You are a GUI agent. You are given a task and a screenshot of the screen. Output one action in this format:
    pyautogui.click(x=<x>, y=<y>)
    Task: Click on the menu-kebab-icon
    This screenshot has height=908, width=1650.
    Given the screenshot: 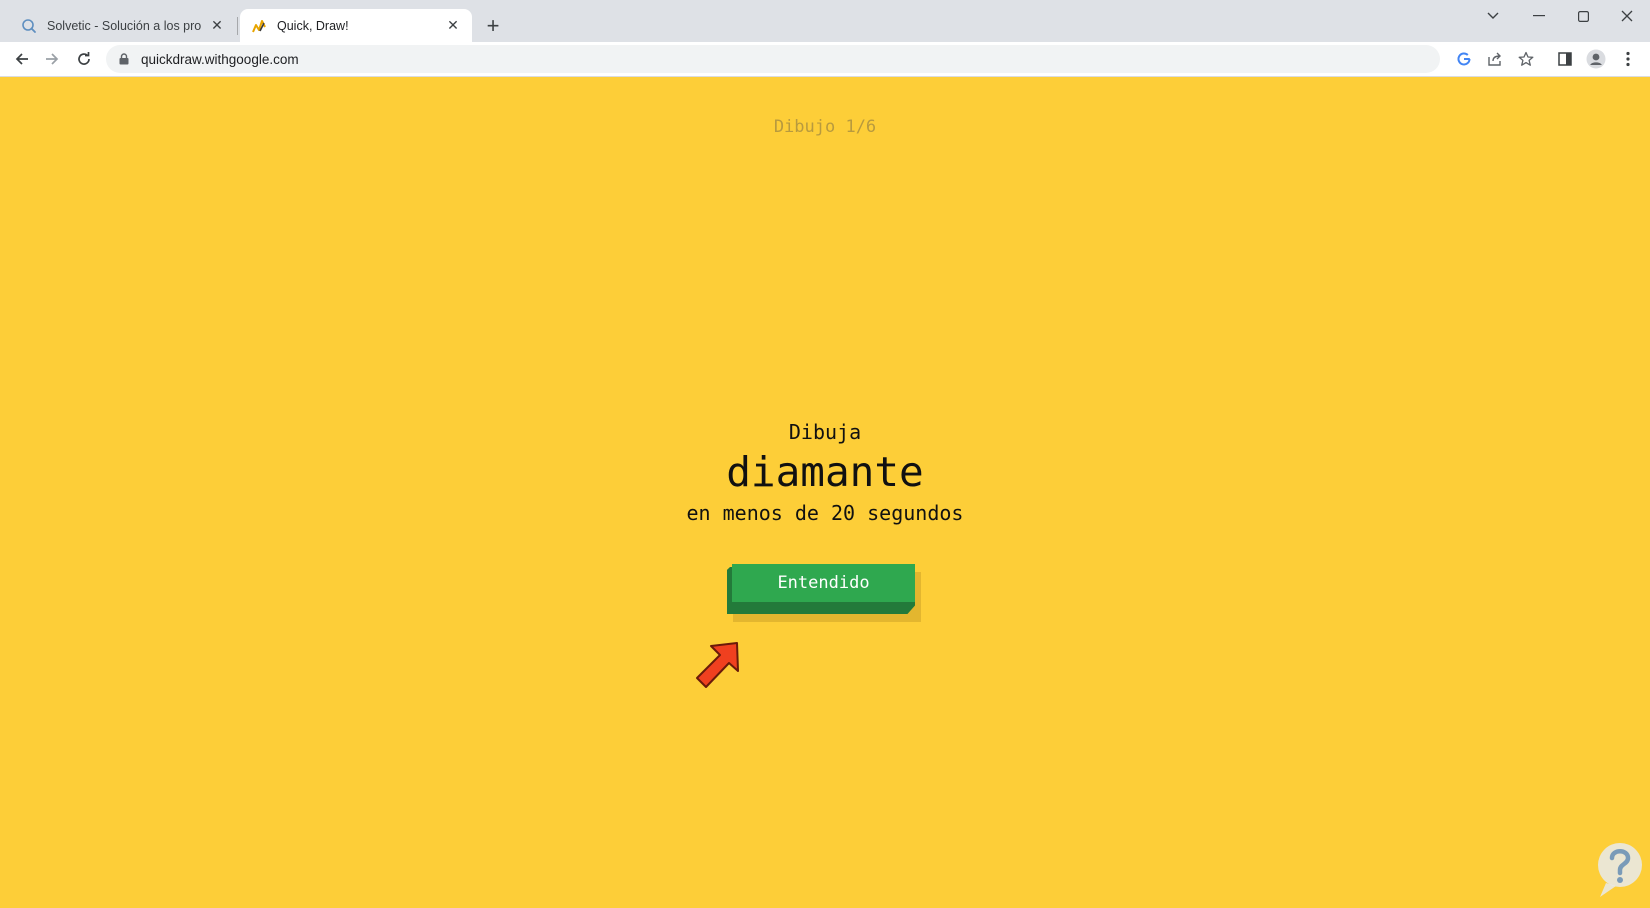 What is the action you would take?
    pyautogui.click(x=1628, y=59)
    